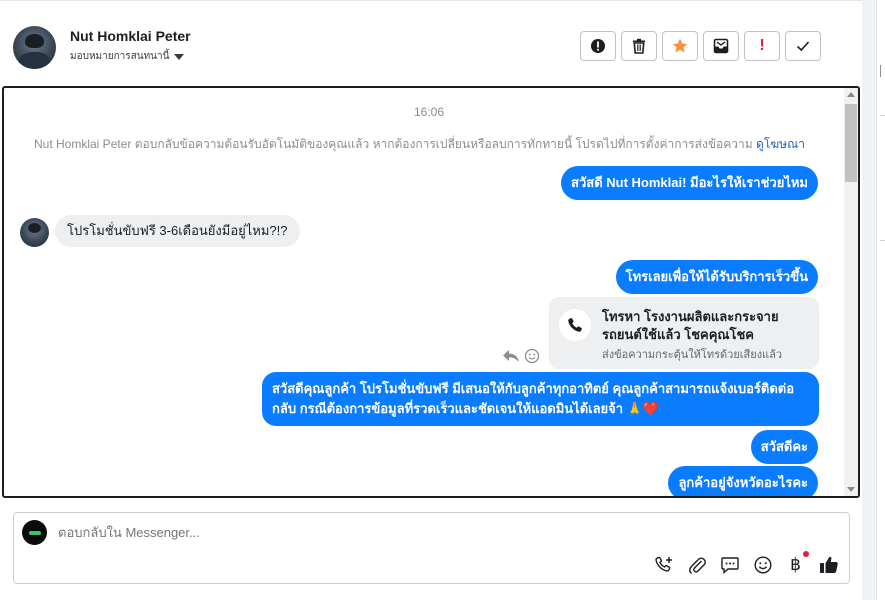 This screenshot has height=600, width=885. I want to click on payment-button: ฿, so click(797, 563).